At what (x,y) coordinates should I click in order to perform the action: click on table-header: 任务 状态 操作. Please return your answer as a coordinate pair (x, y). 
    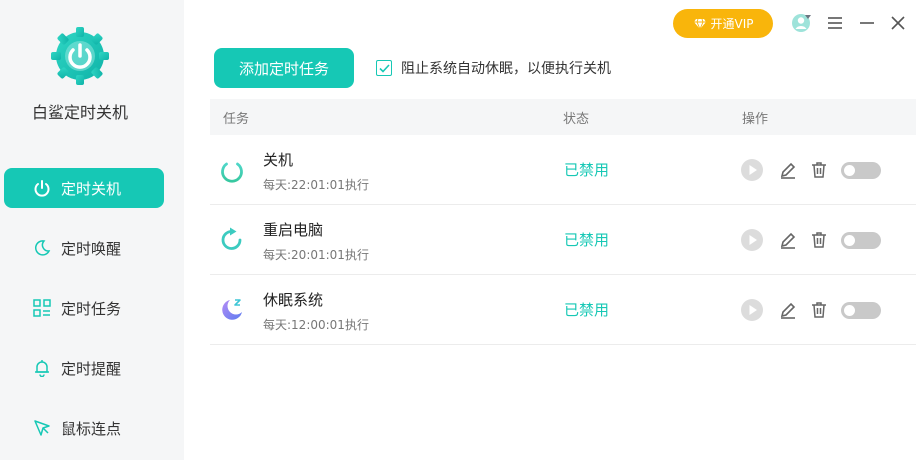
    Looking at the image, I should click on (563, 117).